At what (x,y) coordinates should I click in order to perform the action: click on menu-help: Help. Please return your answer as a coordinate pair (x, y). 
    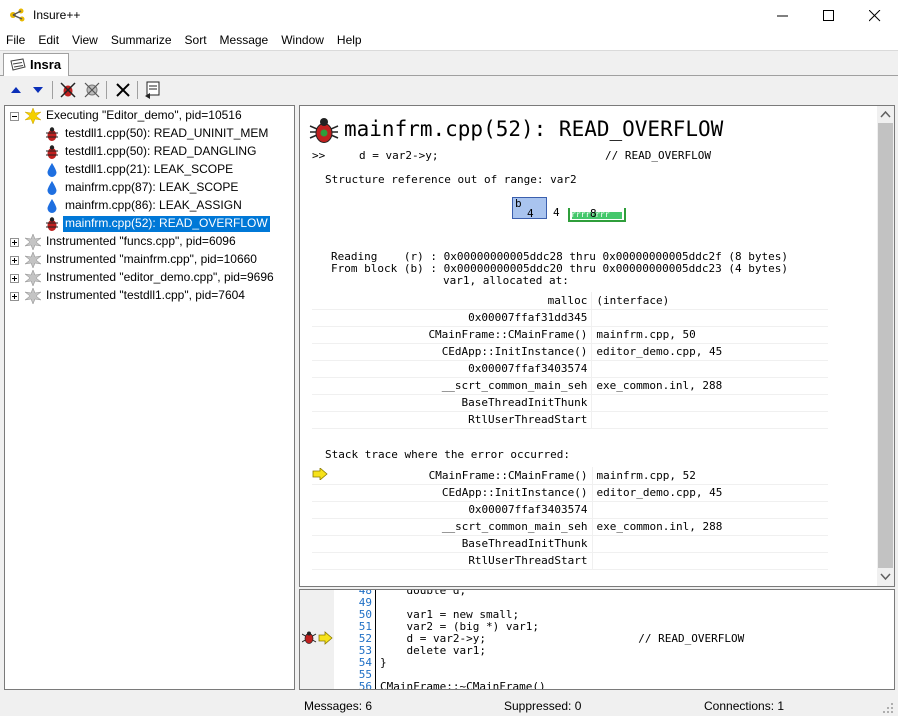
    Looking at the image, I should click on (350, 40).